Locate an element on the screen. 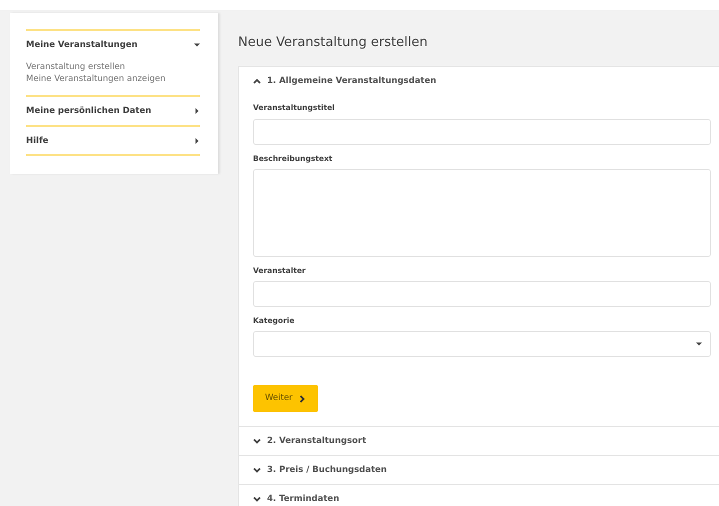 The image size is (719, 506). select-field is located at coordinates (482, 344).